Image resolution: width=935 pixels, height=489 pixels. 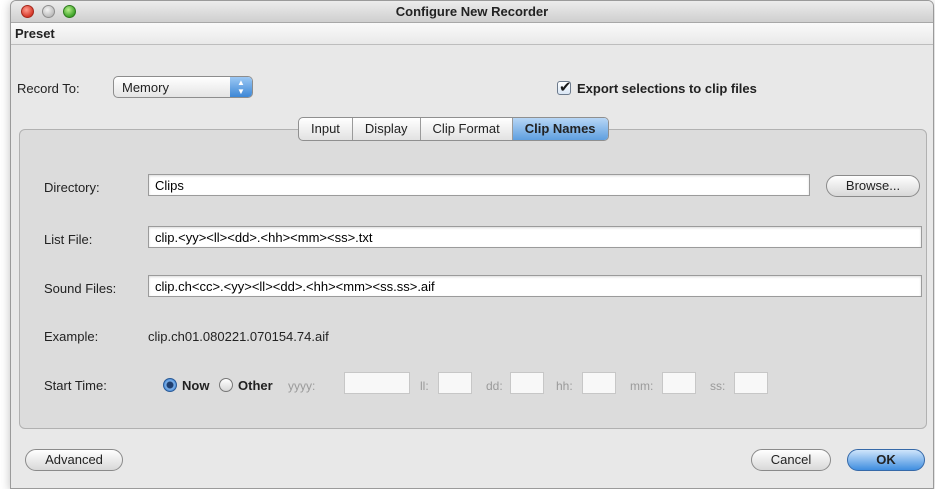 I want to click on example-value: clip.ch01.080221.070154.74.aif, so click(x=238, y=336).